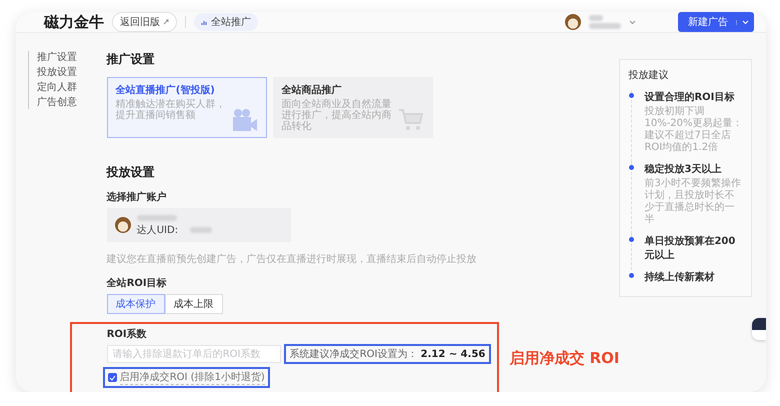  Describe the element at coordinates (693, 130) in the screenshot. I see `tip-detail: 投放初期下调10%-20%更易起量：建议不超过7日全店ROI均值的1.2倍` at that location.